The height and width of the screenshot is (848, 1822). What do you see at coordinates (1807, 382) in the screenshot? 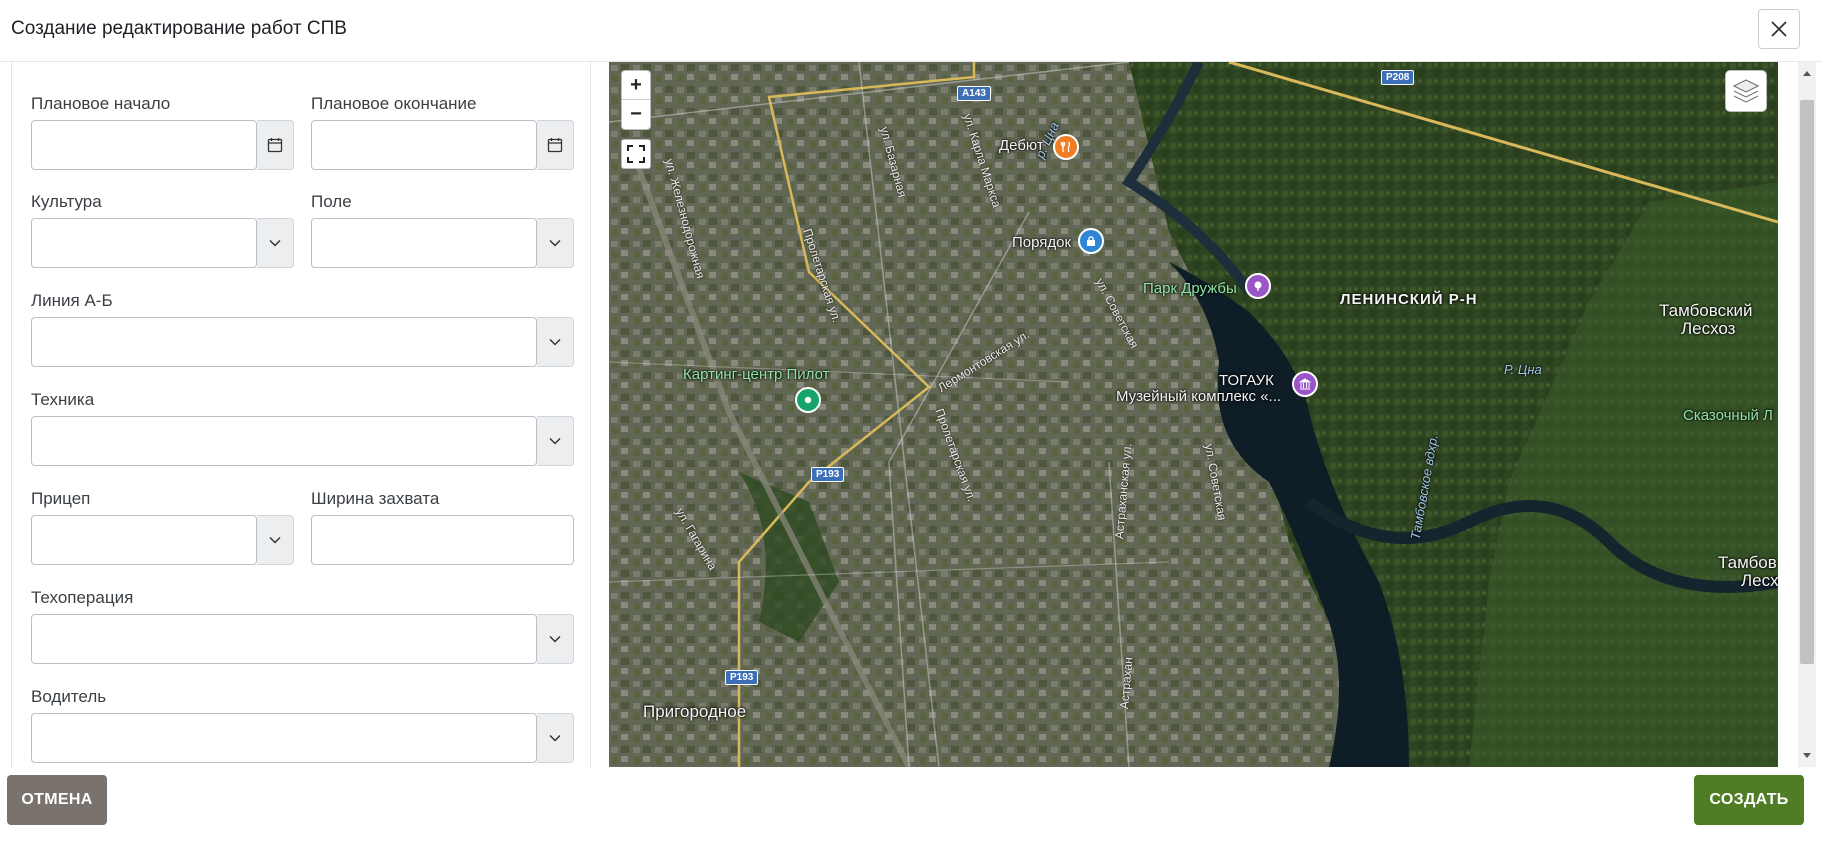
I see `scrollbar-thumb` at bounding box center [1807, 382].